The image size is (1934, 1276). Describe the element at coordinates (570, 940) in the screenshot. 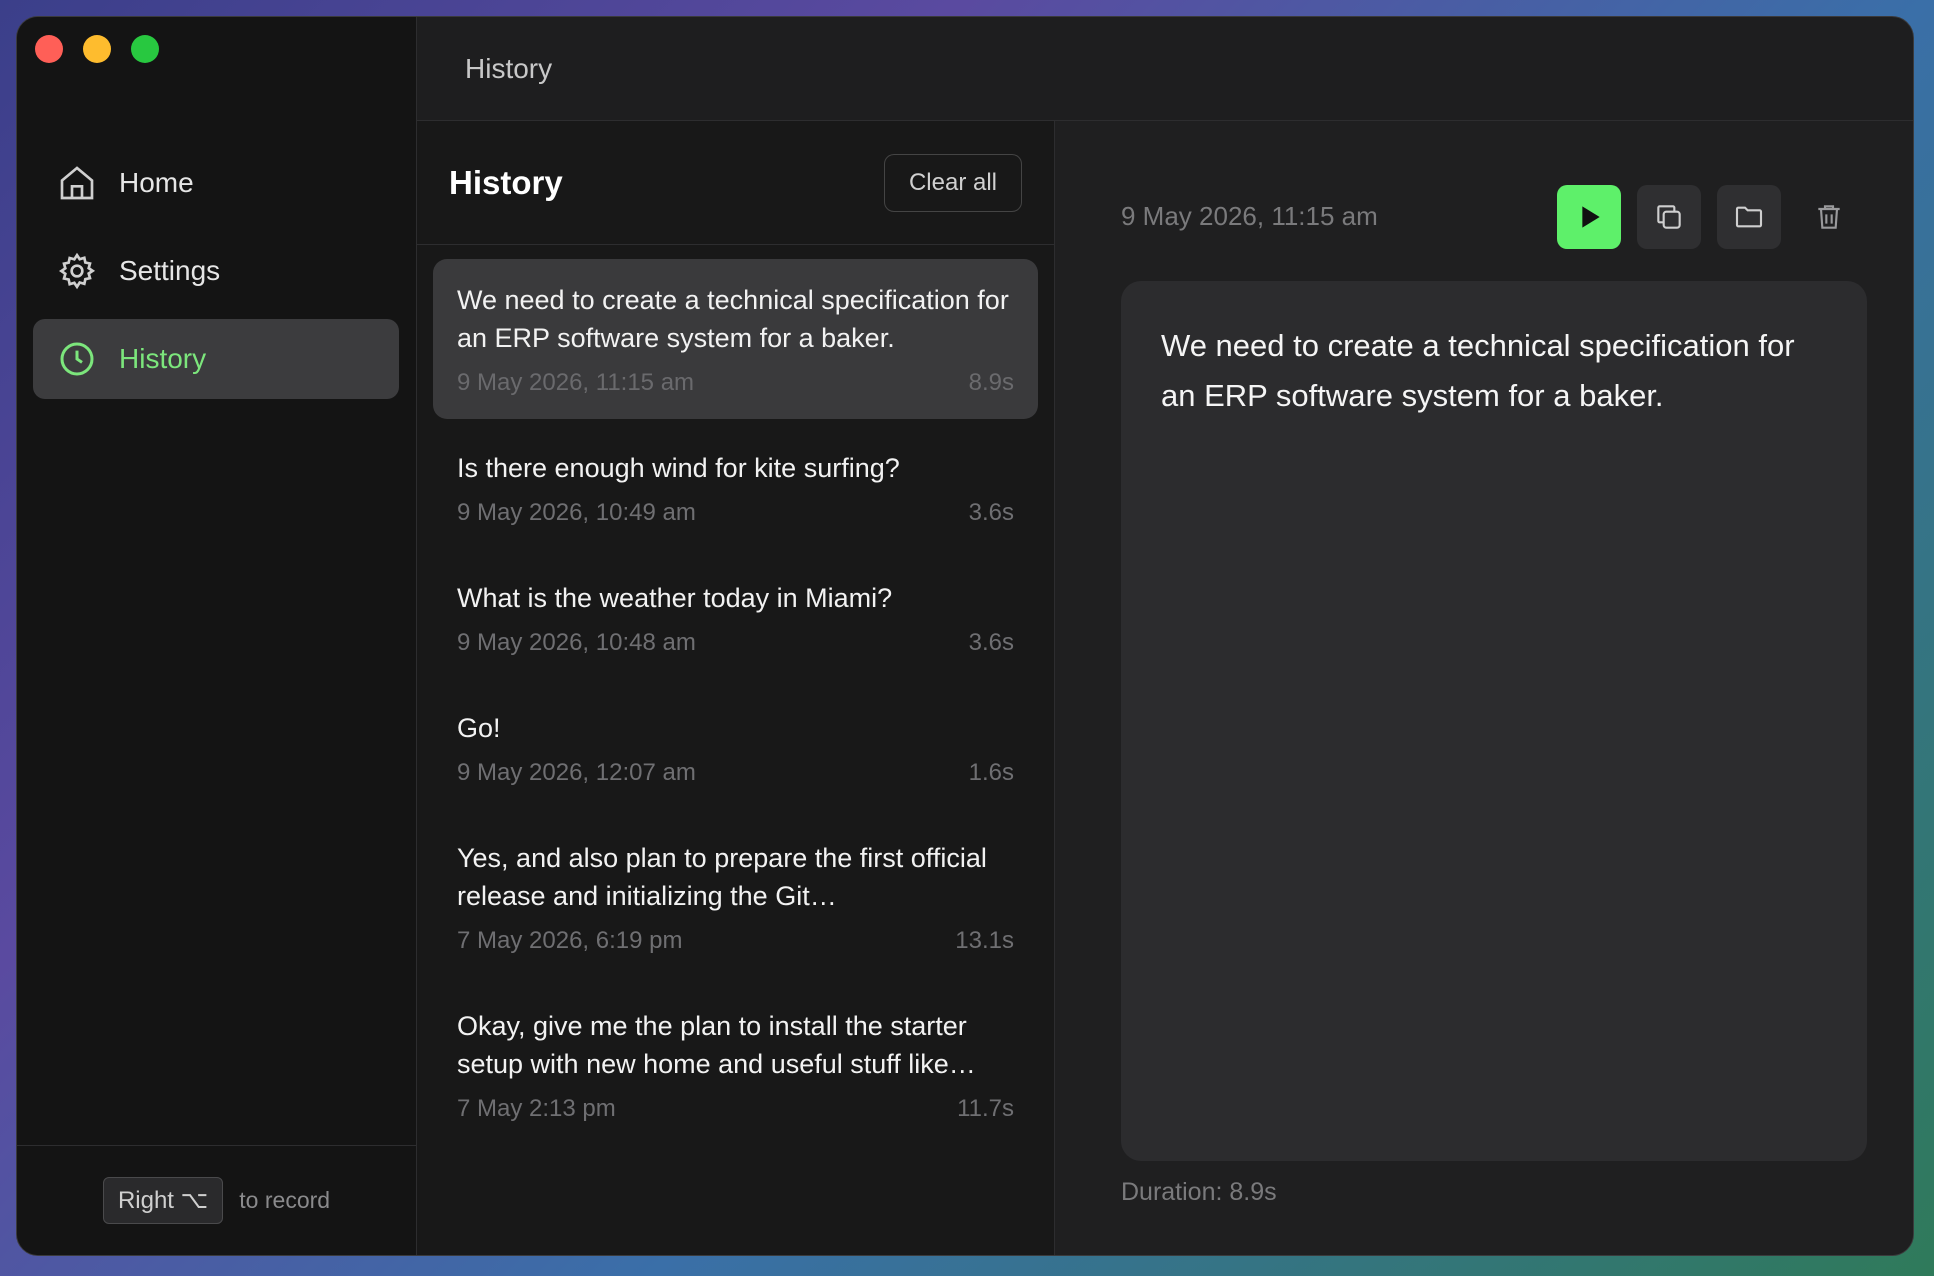

I see `list-item-date: 7 May 2026, 6:19 pm` at that location.